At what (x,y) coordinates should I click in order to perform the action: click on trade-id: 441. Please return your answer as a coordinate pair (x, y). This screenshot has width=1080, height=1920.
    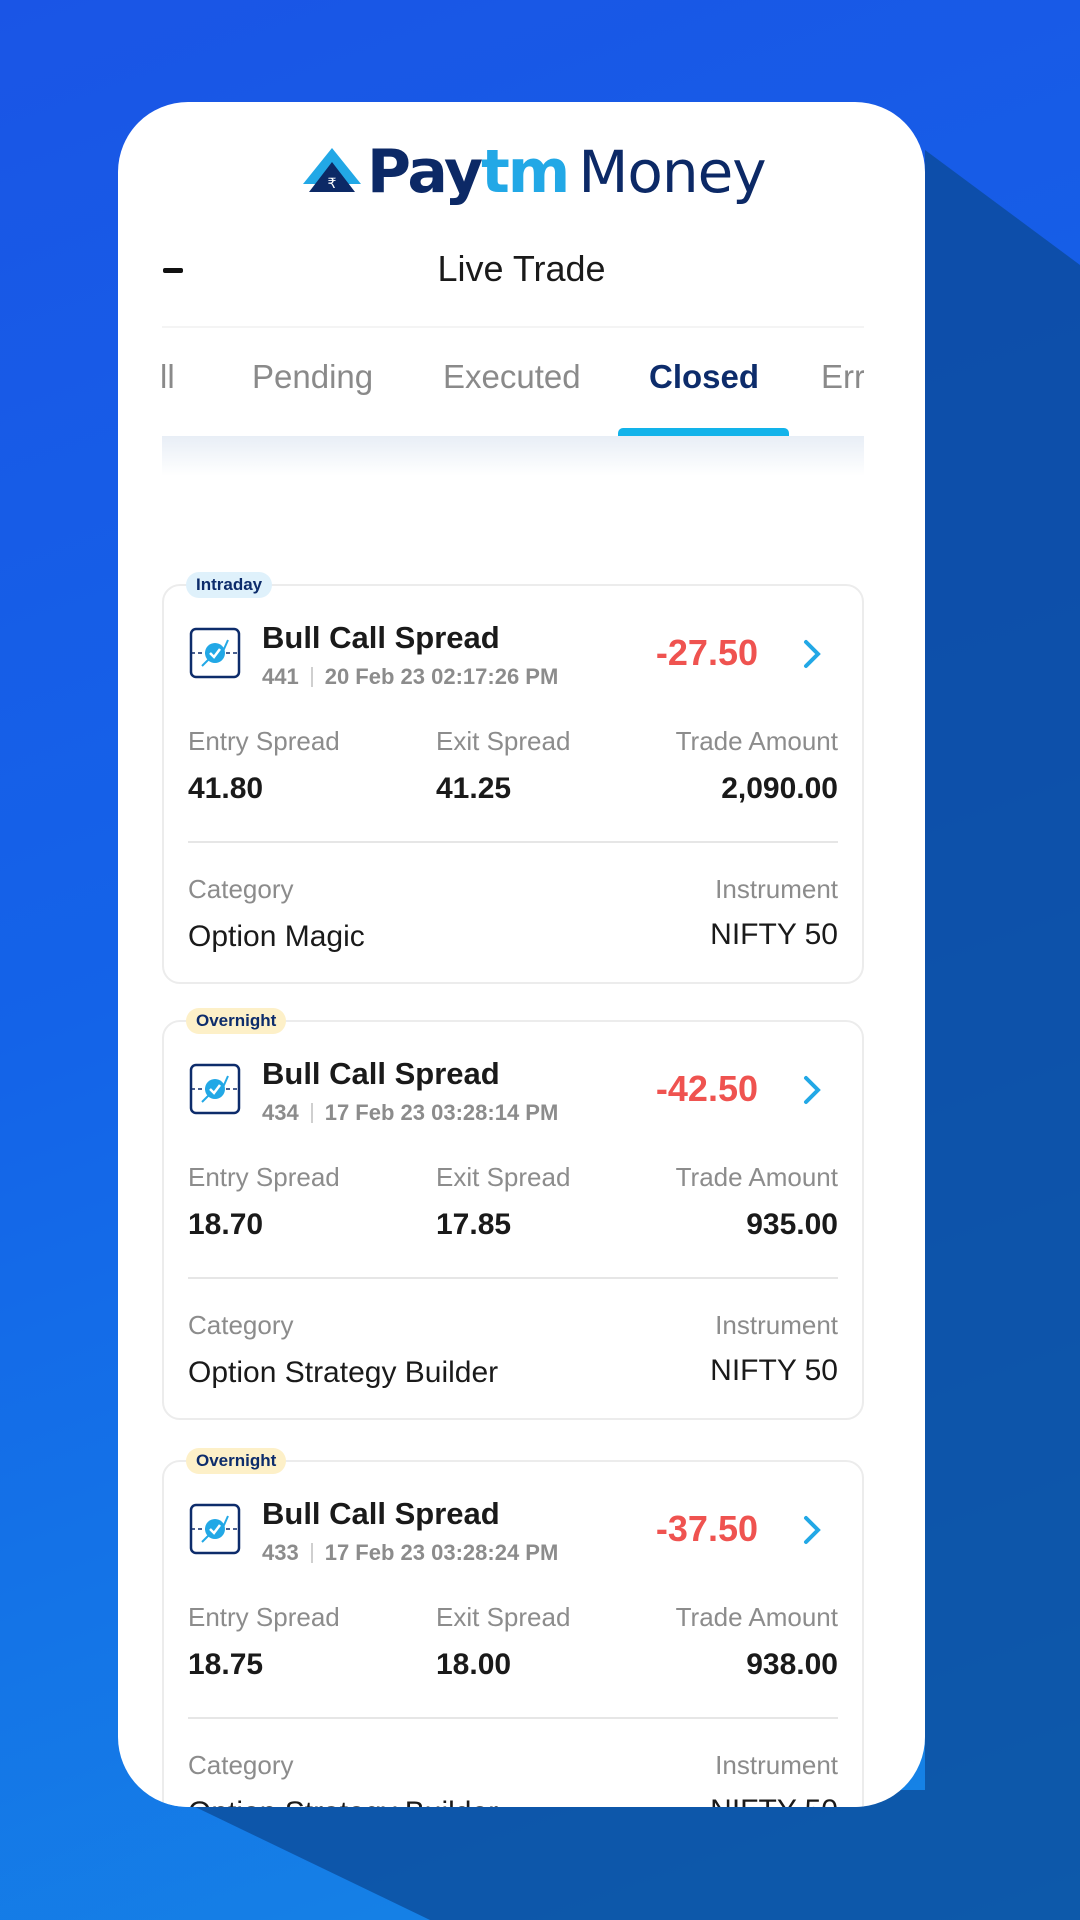
    Looking at the image, I should click on (280, 676).